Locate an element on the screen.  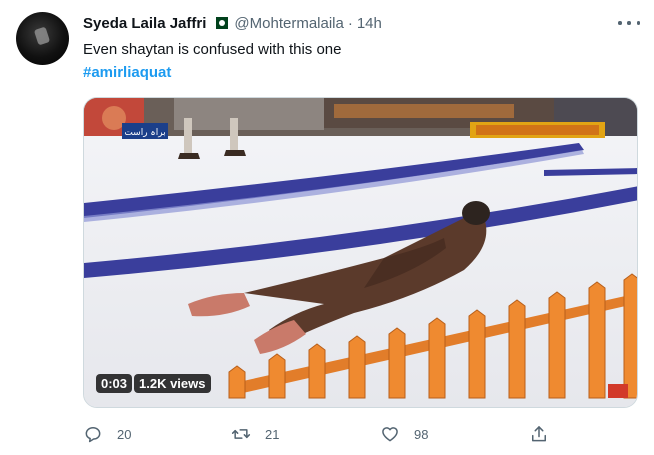
hashtag-link: #amirliaquat is located at coordinates (127, 73).